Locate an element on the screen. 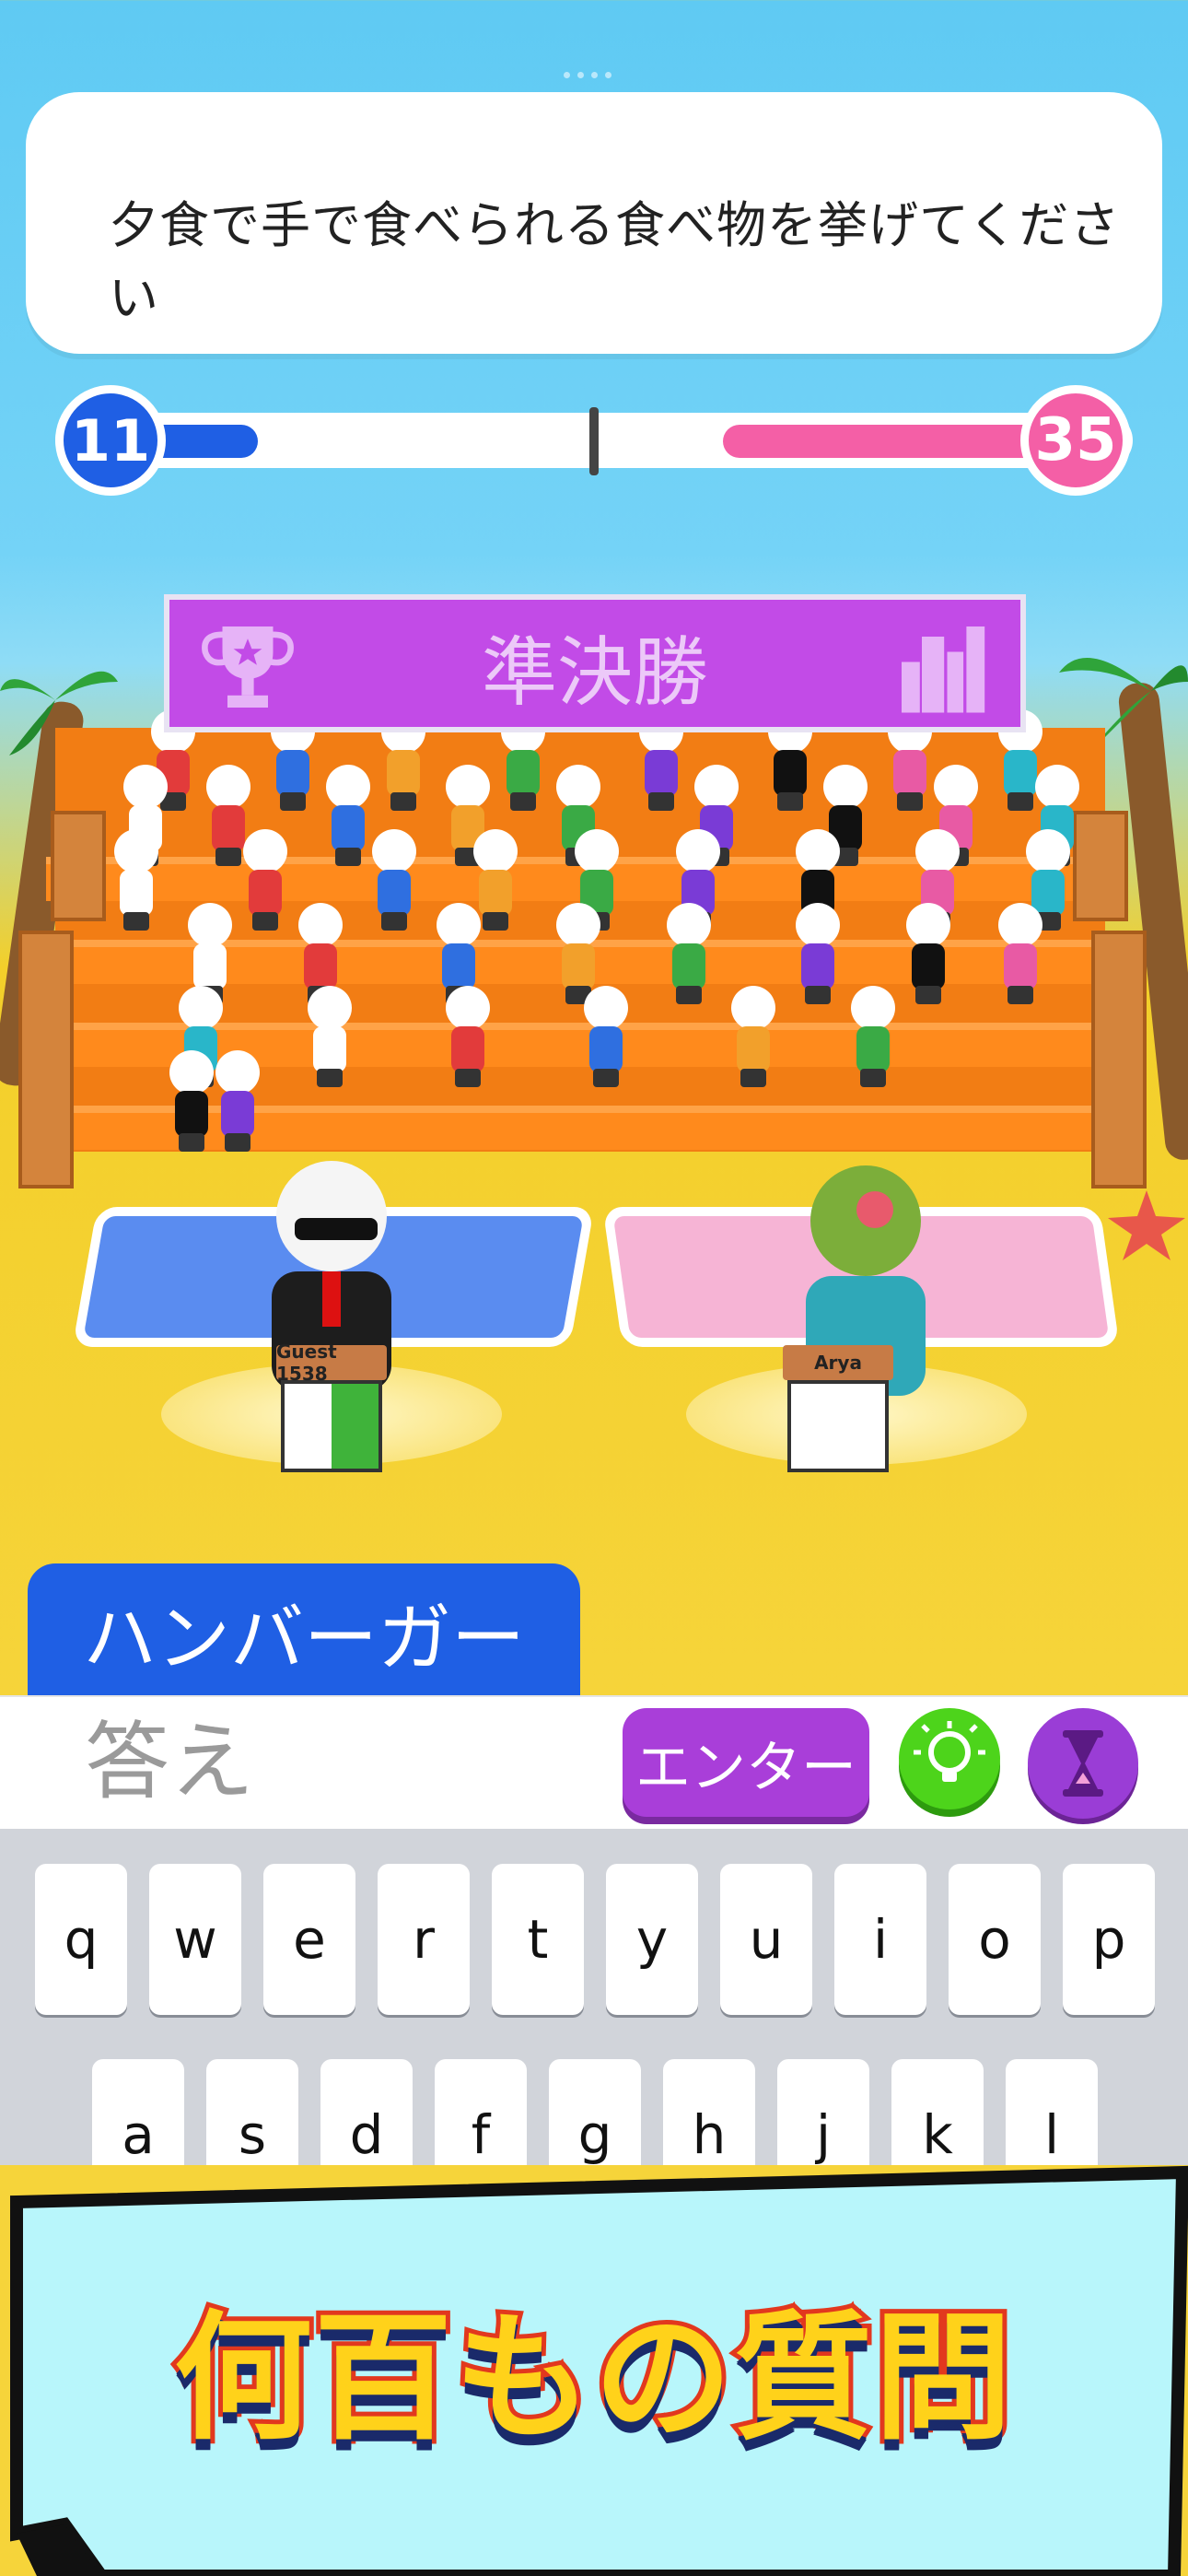  score-midline is located at coordinates (594, 441).